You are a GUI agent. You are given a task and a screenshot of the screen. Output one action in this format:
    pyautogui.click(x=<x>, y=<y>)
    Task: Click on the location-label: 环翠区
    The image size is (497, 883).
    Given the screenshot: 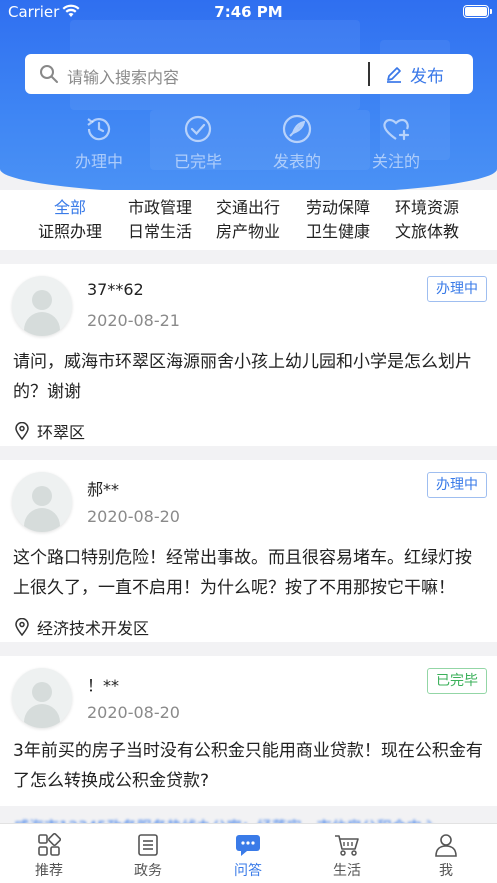 What is the action you would take?
    pyautogui.click(x=61, y=432)
    